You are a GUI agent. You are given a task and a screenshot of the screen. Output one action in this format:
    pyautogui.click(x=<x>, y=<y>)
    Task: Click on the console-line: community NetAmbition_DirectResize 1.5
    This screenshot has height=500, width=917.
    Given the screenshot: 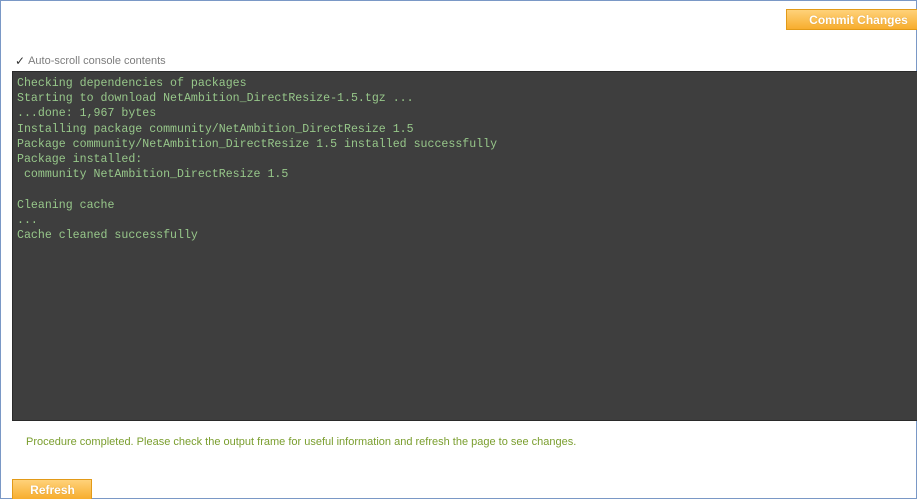 What is the action you would take?
    pyautogui.click(x=153, y=175)
    